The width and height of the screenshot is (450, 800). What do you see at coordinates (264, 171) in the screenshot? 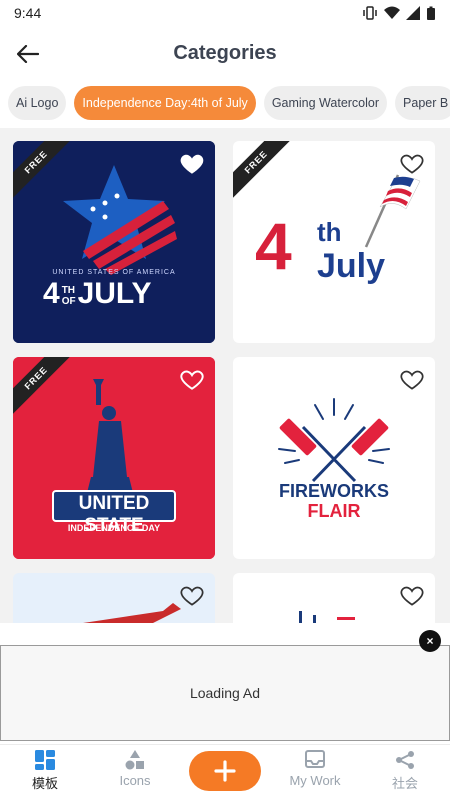
I see `free-badge: FREE` at bounding box center [264, 171].